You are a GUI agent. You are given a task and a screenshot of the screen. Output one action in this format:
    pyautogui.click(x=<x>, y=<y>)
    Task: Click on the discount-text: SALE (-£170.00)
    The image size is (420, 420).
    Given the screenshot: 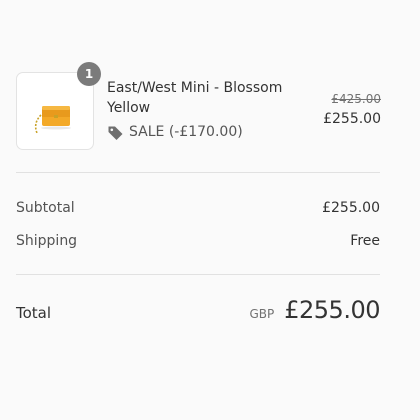 What is the action you would take?
    pyautogui.click(x=186, y=132)
    